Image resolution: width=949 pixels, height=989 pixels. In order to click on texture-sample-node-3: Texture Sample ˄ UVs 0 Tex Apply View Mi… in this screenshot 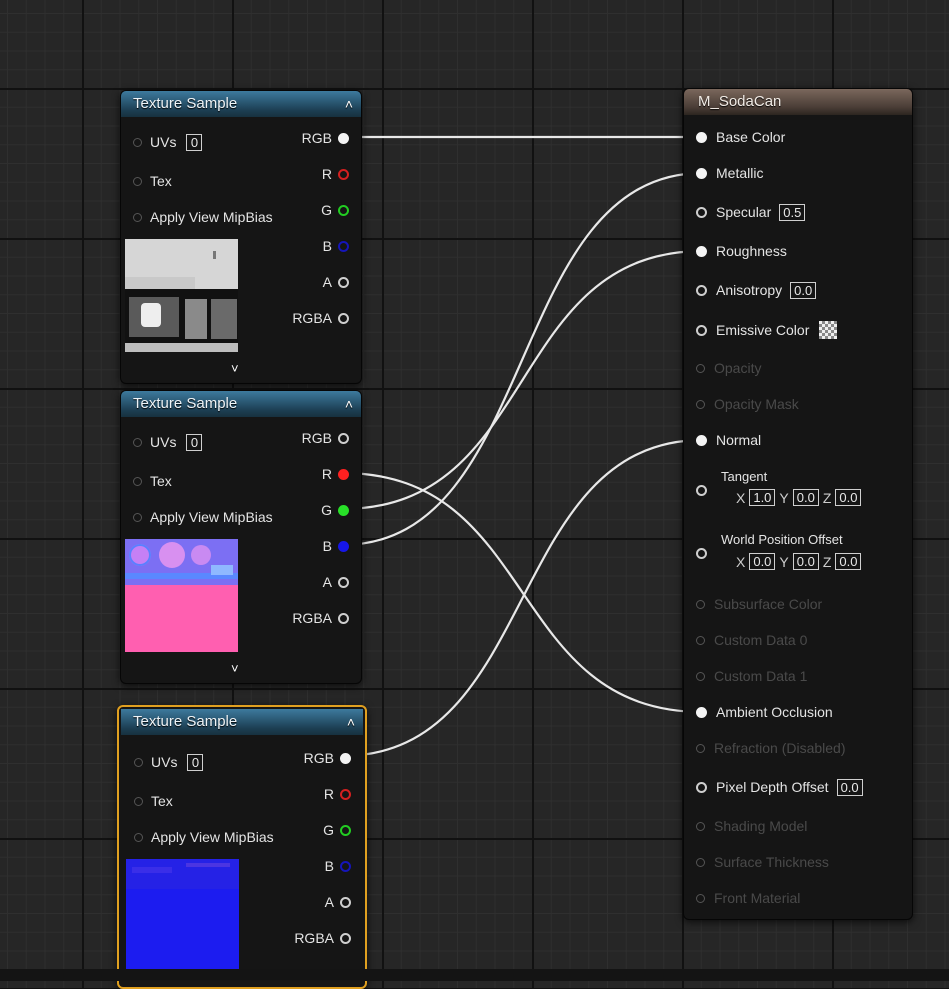, I will do `click(242, 847)`.